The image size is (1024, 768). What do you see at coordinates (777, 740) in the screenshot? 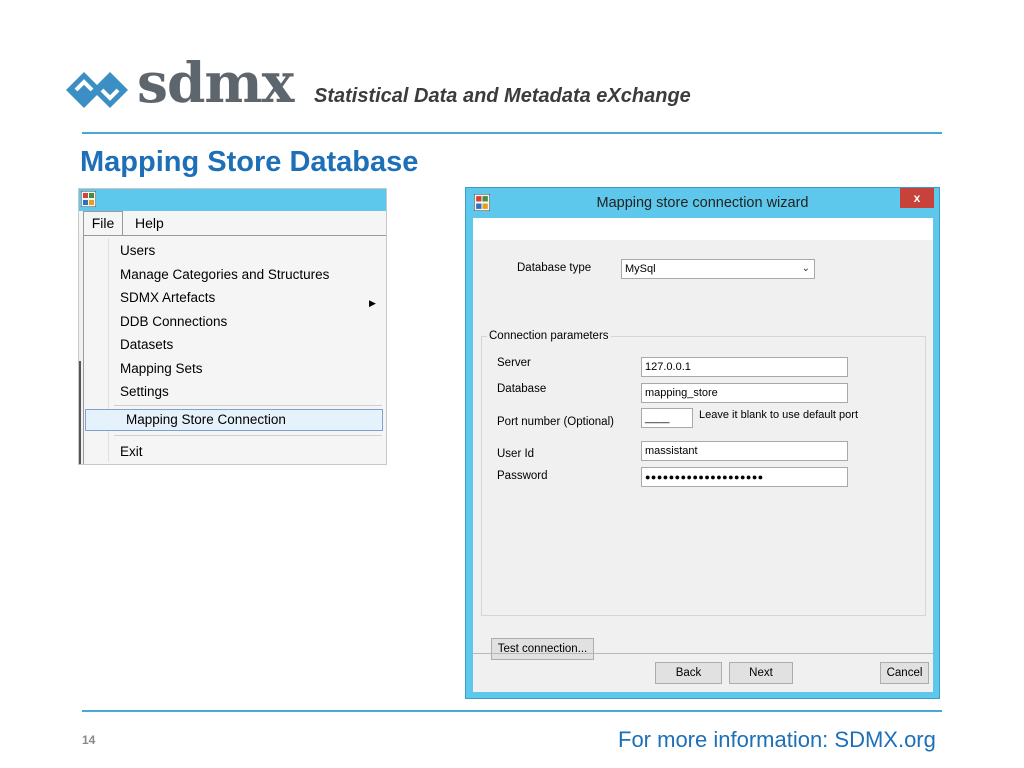
I see `footer-info-link: For more information: SDMX.org` at bounding box center [777, 740].